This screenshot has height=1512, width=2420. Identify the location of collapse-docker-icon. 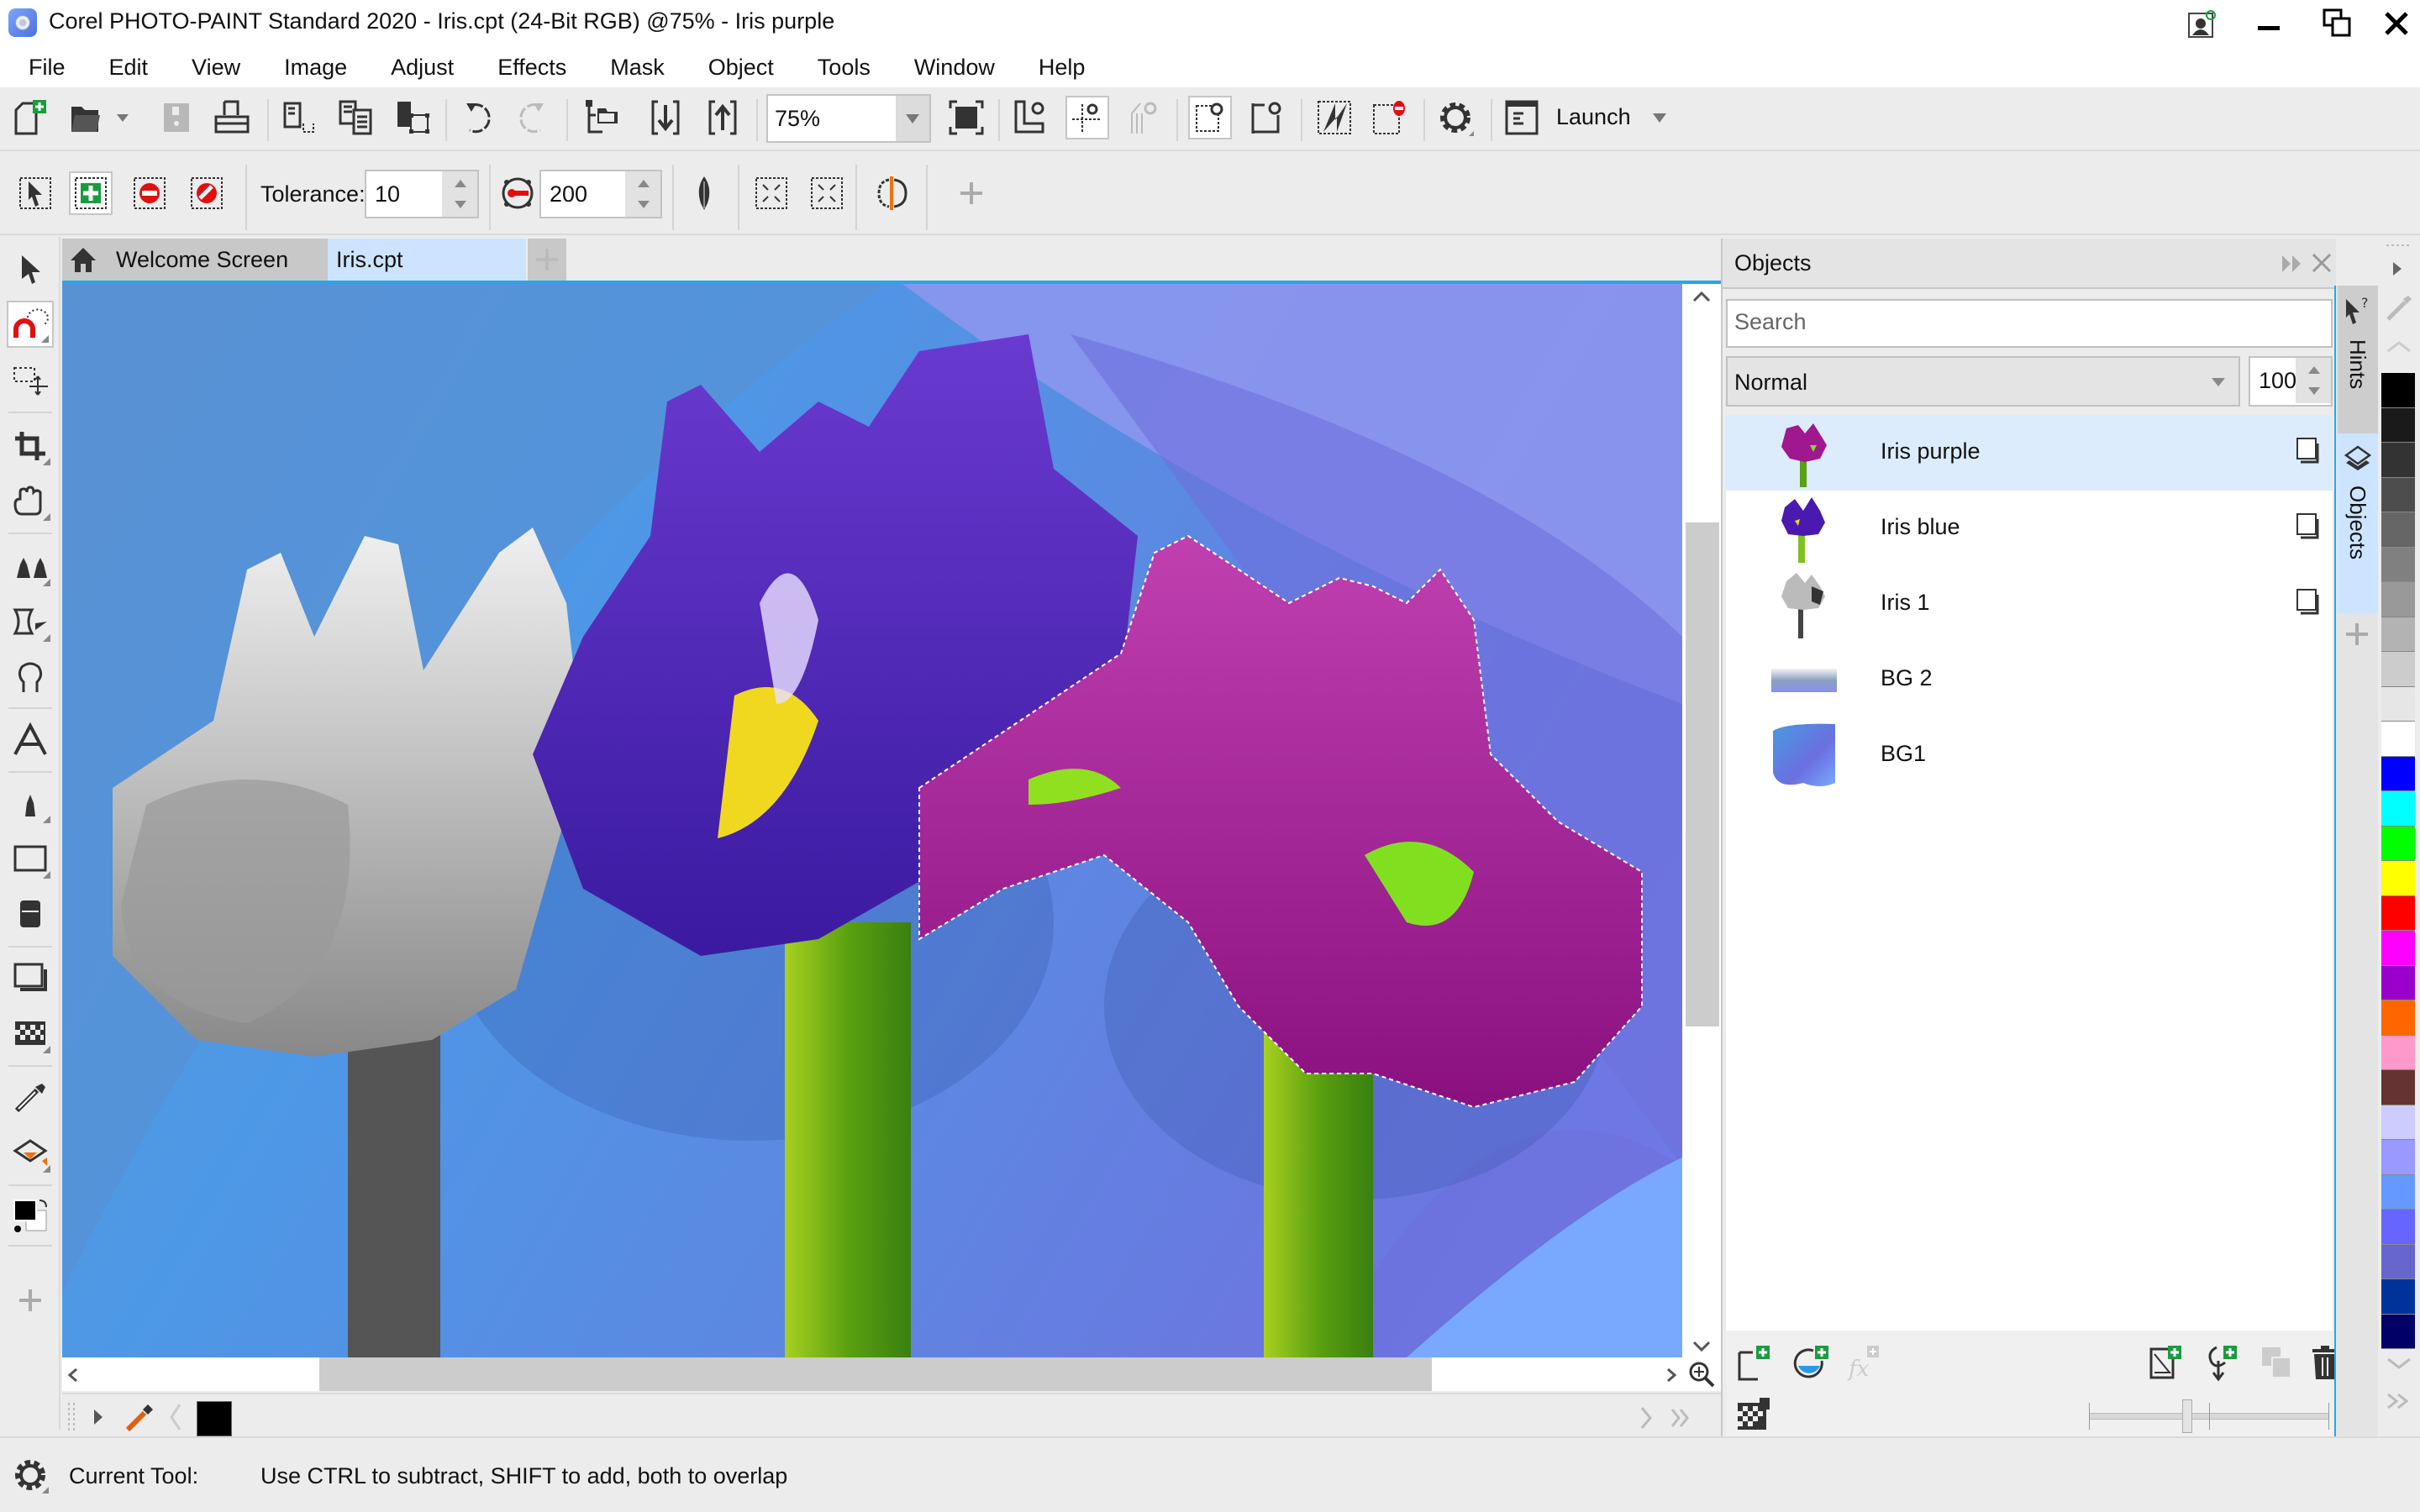
(2292, 264).